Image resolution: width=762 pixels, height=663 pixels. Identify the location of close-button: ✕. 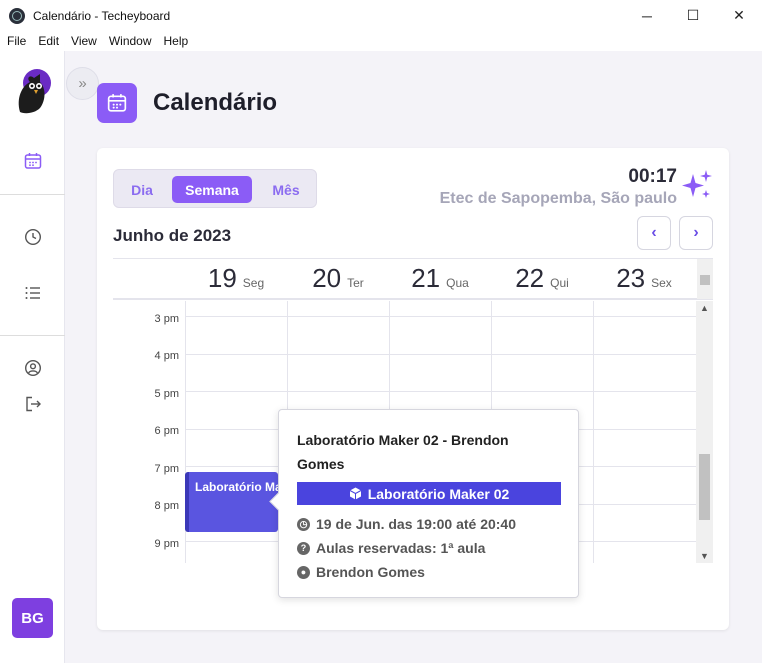
(739, 15).